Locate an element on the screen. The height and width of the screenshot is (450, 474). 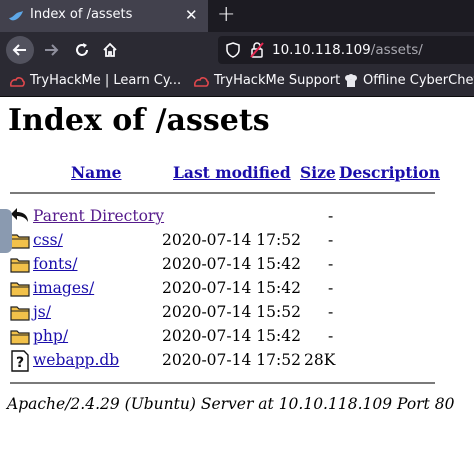
unknown-file-icon: ? is located at coordinates (20, 361).